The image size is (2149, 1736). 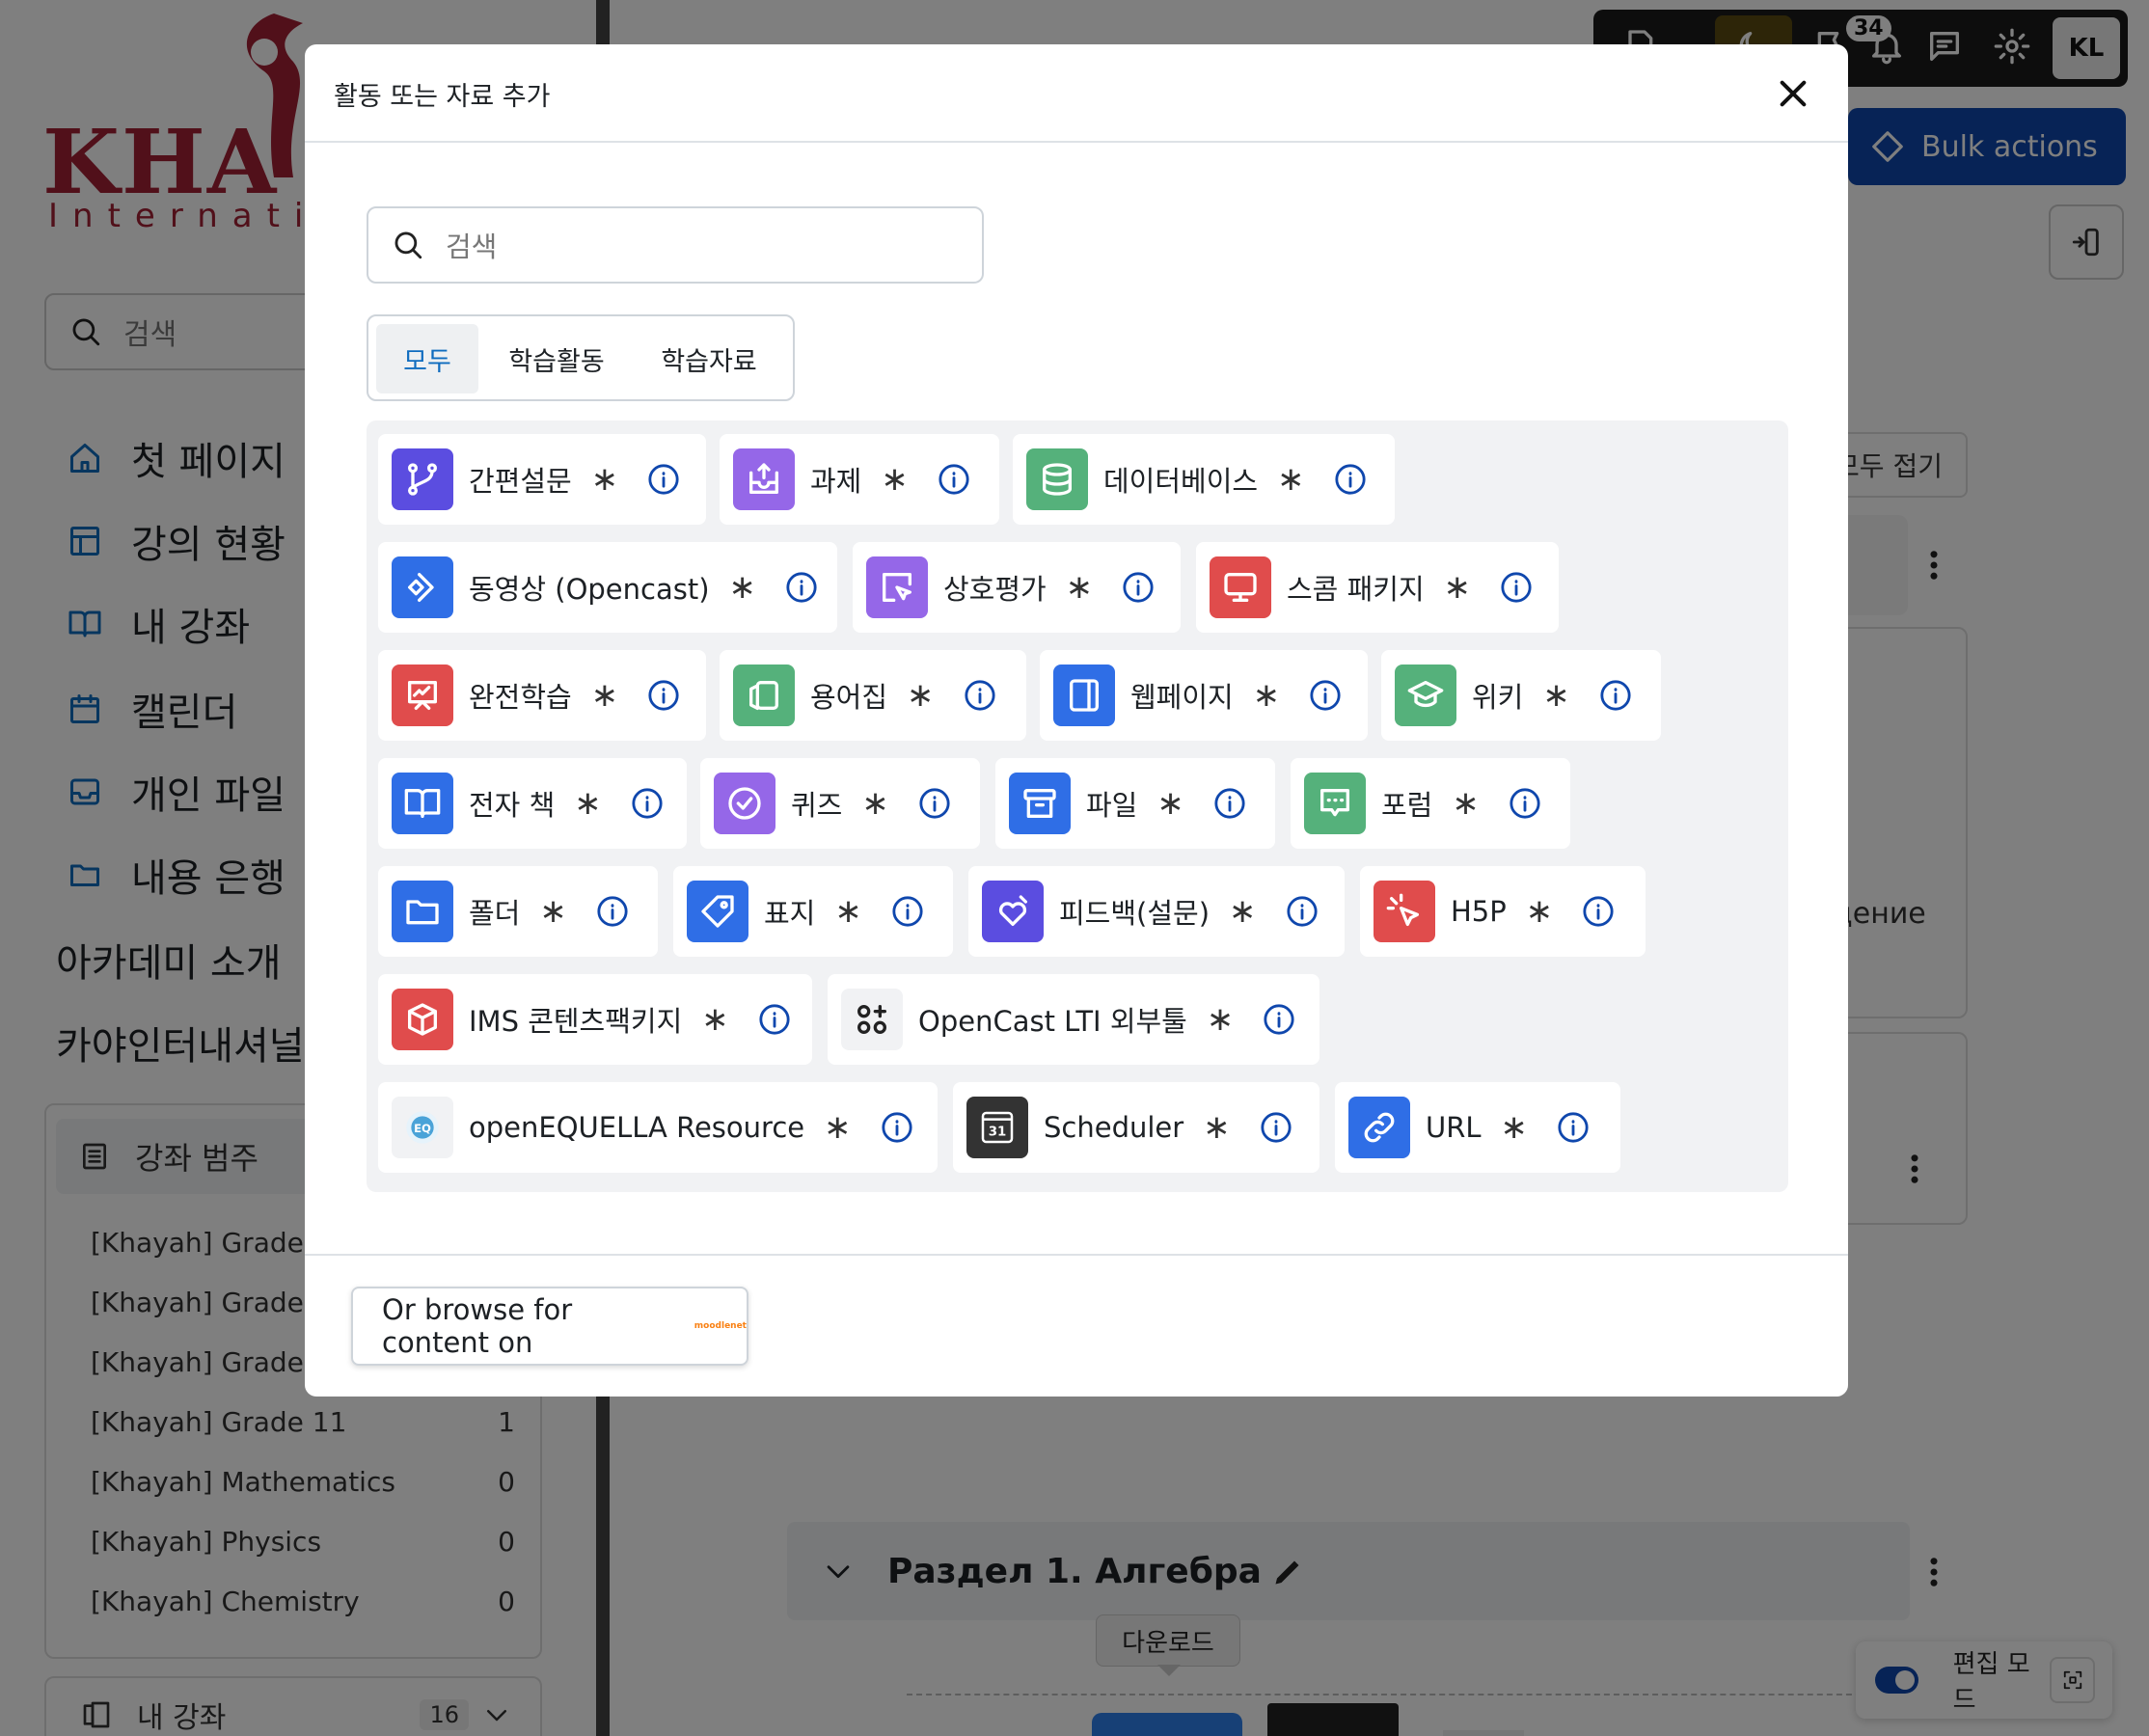 I want to click on close-icon, so click(x=1793, y=93).